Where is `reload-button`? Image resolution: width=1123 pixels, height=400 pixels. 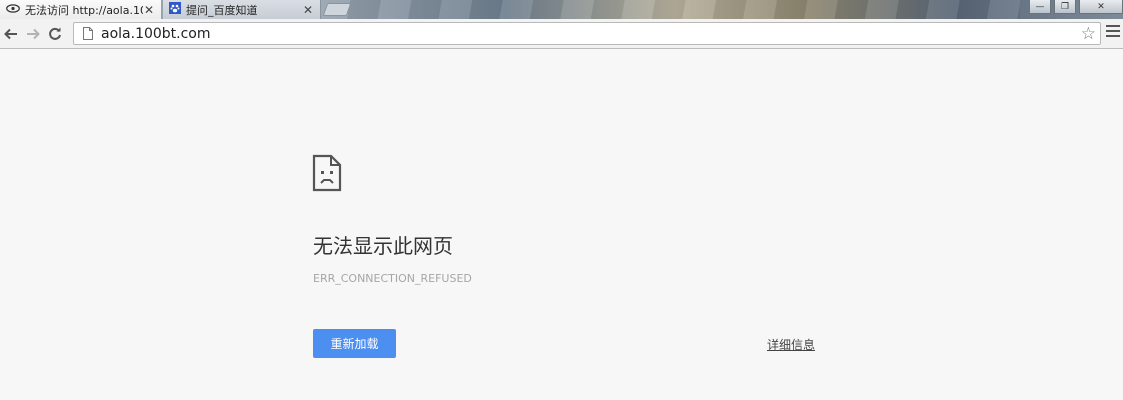
reload-button is located at coordinates (55, 34).